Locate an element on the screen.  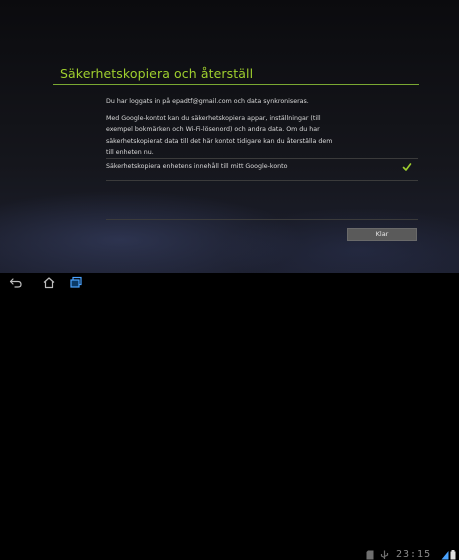
status-clock: 23:15 is located at coordinates (414, 554).